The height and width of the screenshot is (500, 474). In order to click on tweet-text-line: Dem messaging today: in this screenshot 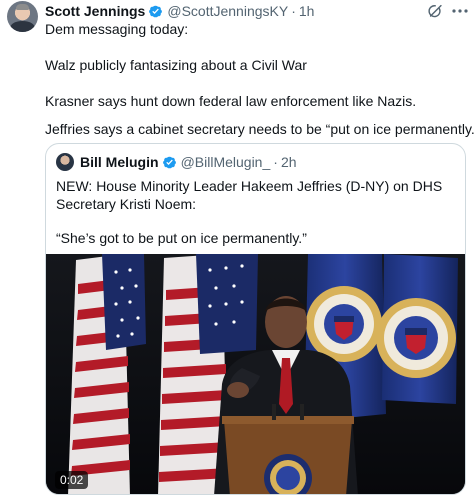, I will do `click(117, 29)`.